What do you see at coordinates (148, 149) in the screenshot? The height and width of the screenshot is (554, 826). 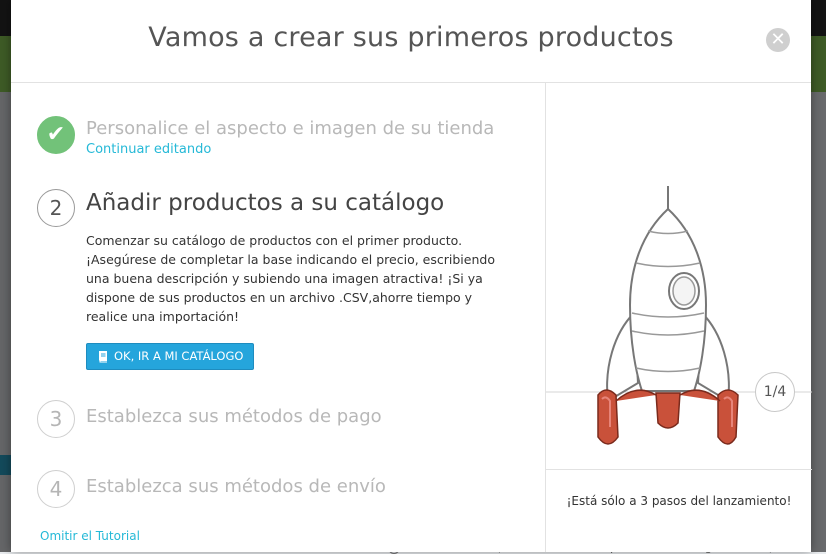 I see `continue-editing-link: Continuar editando` at bounding box center [148, 149].